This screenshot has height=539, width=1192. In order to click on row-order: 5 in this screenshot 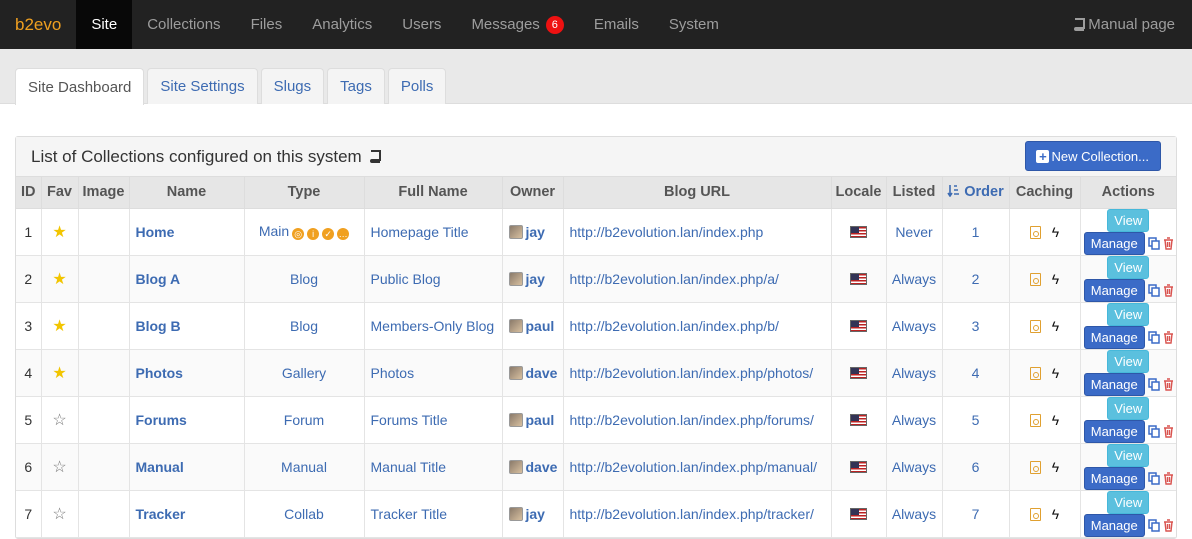, I will do `click(975, 419)`.